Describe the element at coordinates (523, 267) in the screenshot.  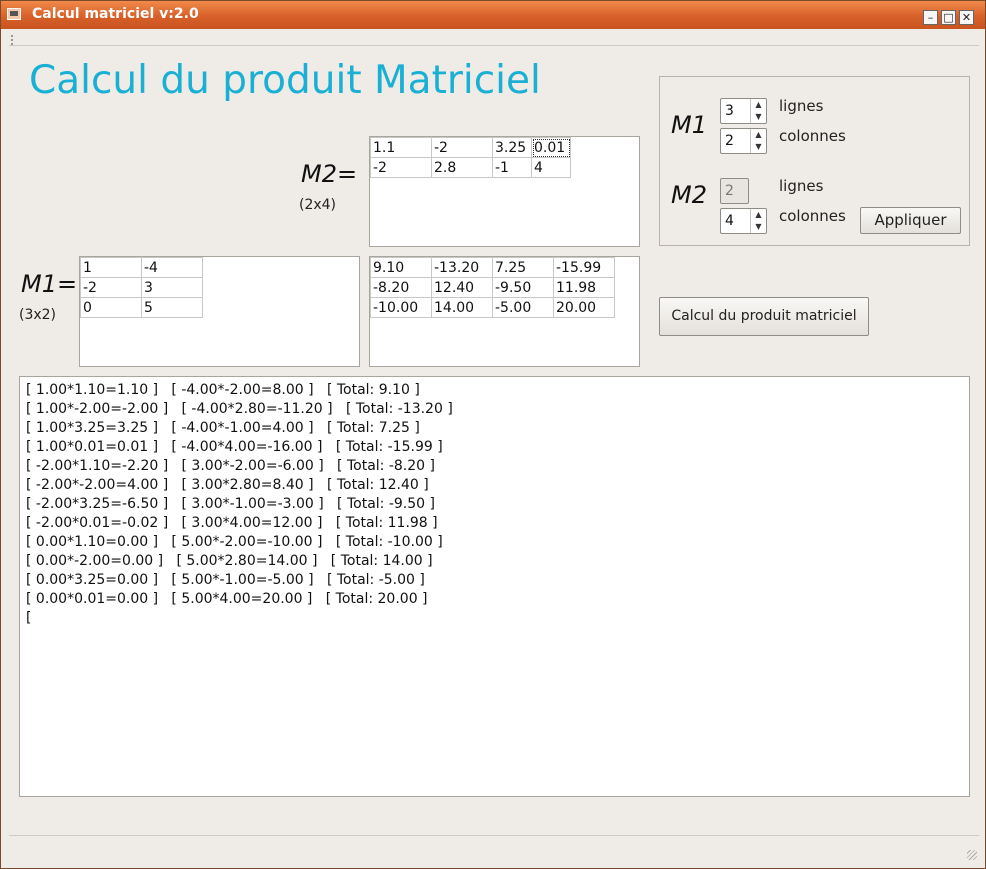
I see `table-cell: 7.25` at that location.